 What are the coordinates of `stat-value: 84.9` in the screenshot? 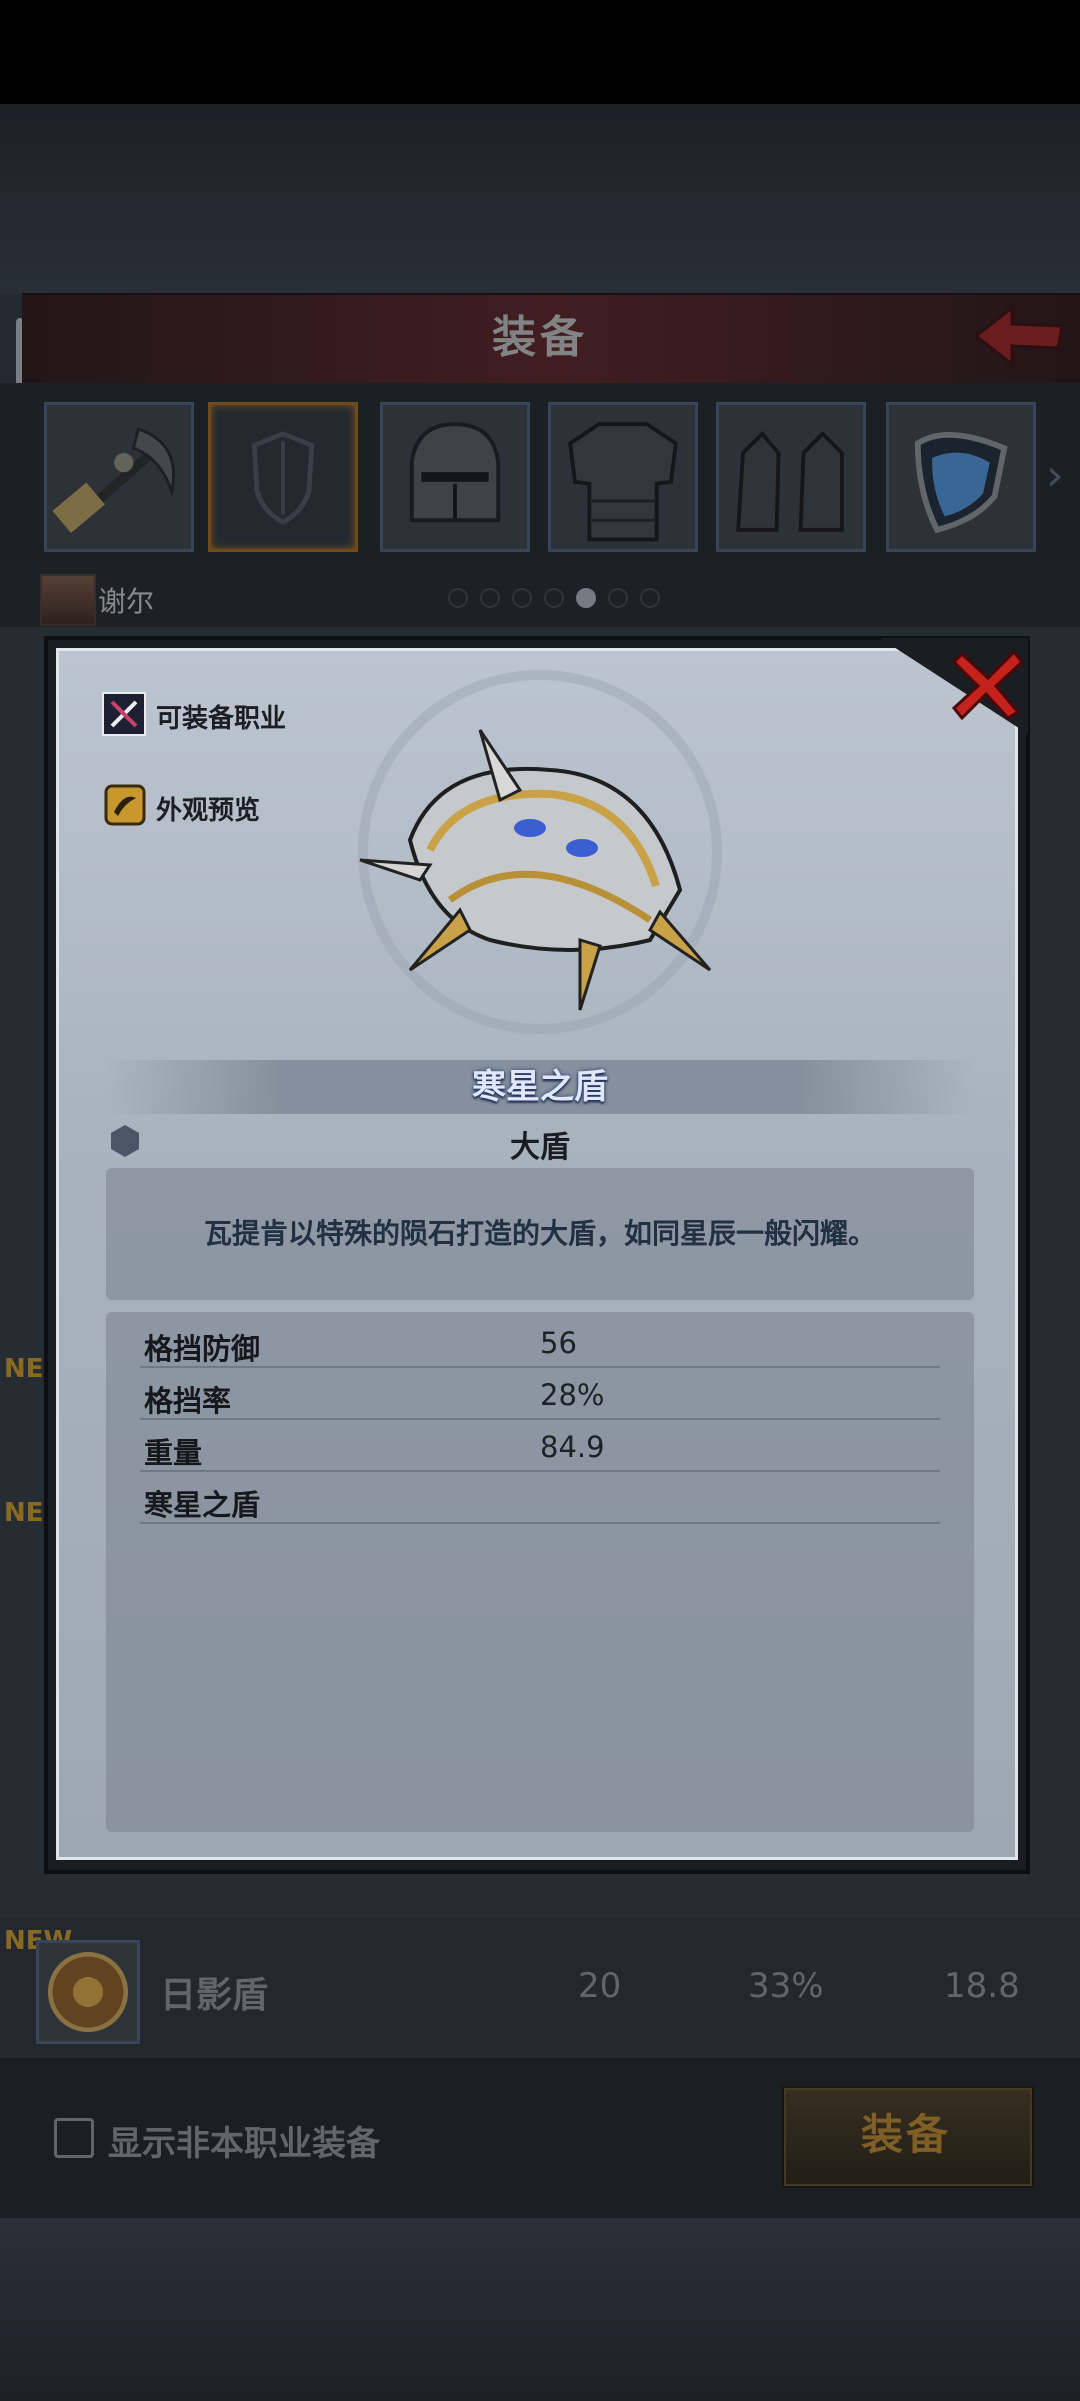 It's located at (572, 1447).